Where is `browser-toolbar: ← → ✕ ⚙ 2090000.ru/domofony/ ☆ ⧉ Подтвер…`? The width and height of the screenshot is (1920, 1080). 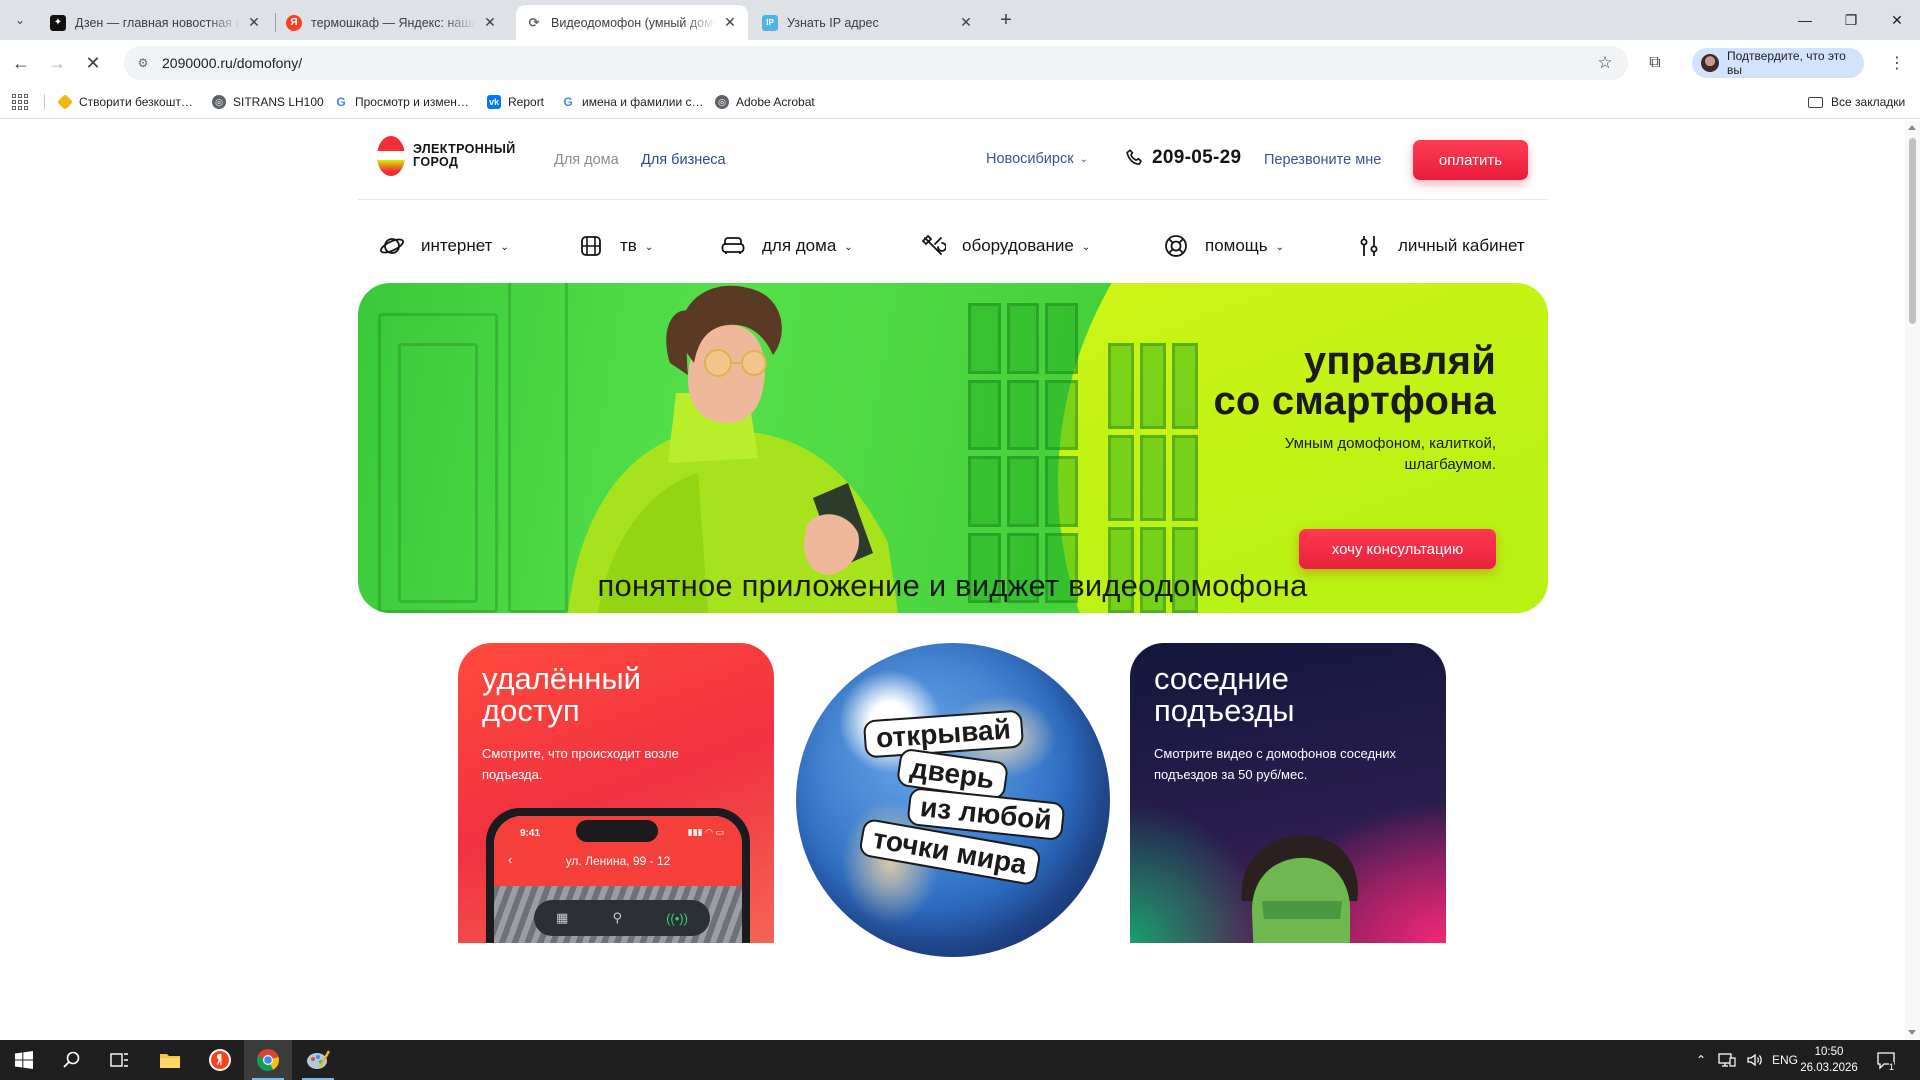
browser-toolbar: ← → ✕ ⚙ 2090000.ru/domofony/ ☆ ⧉ Подтвер… is located at coordinates (960, 62).